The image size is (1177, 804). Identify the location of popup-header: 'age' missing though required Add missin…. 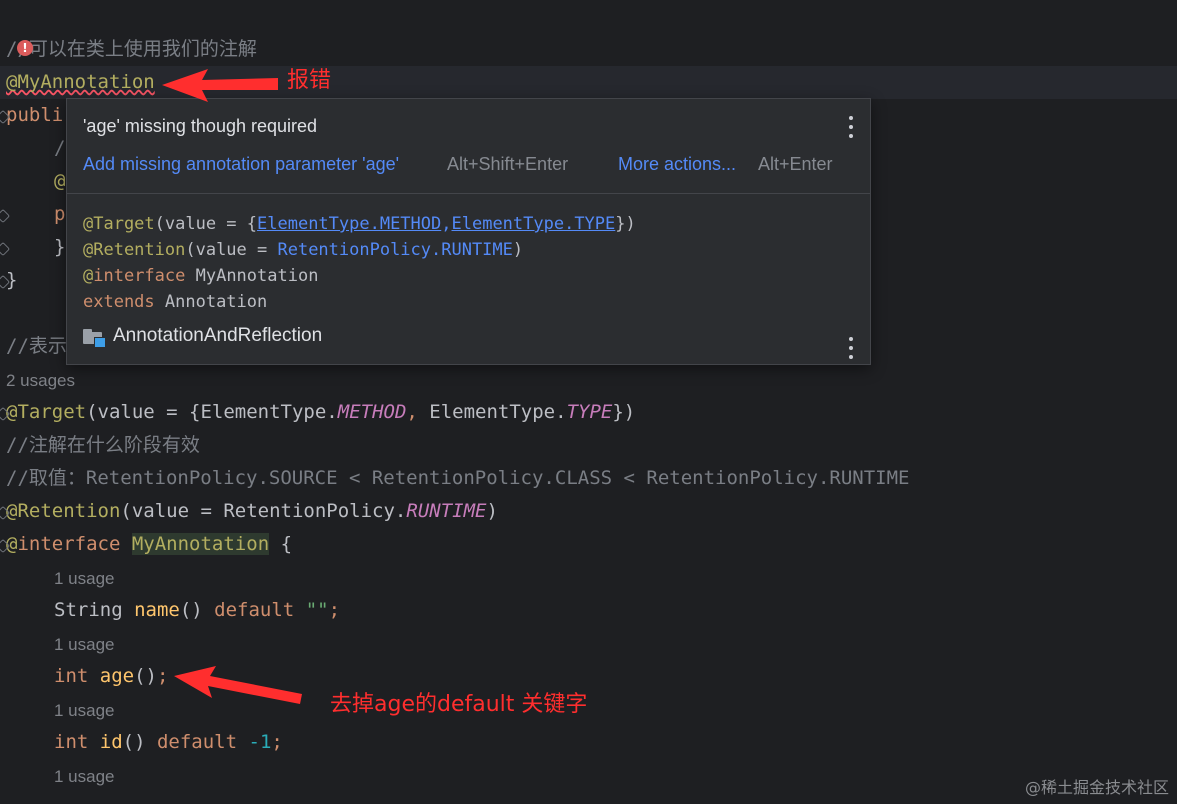
(468, 146).